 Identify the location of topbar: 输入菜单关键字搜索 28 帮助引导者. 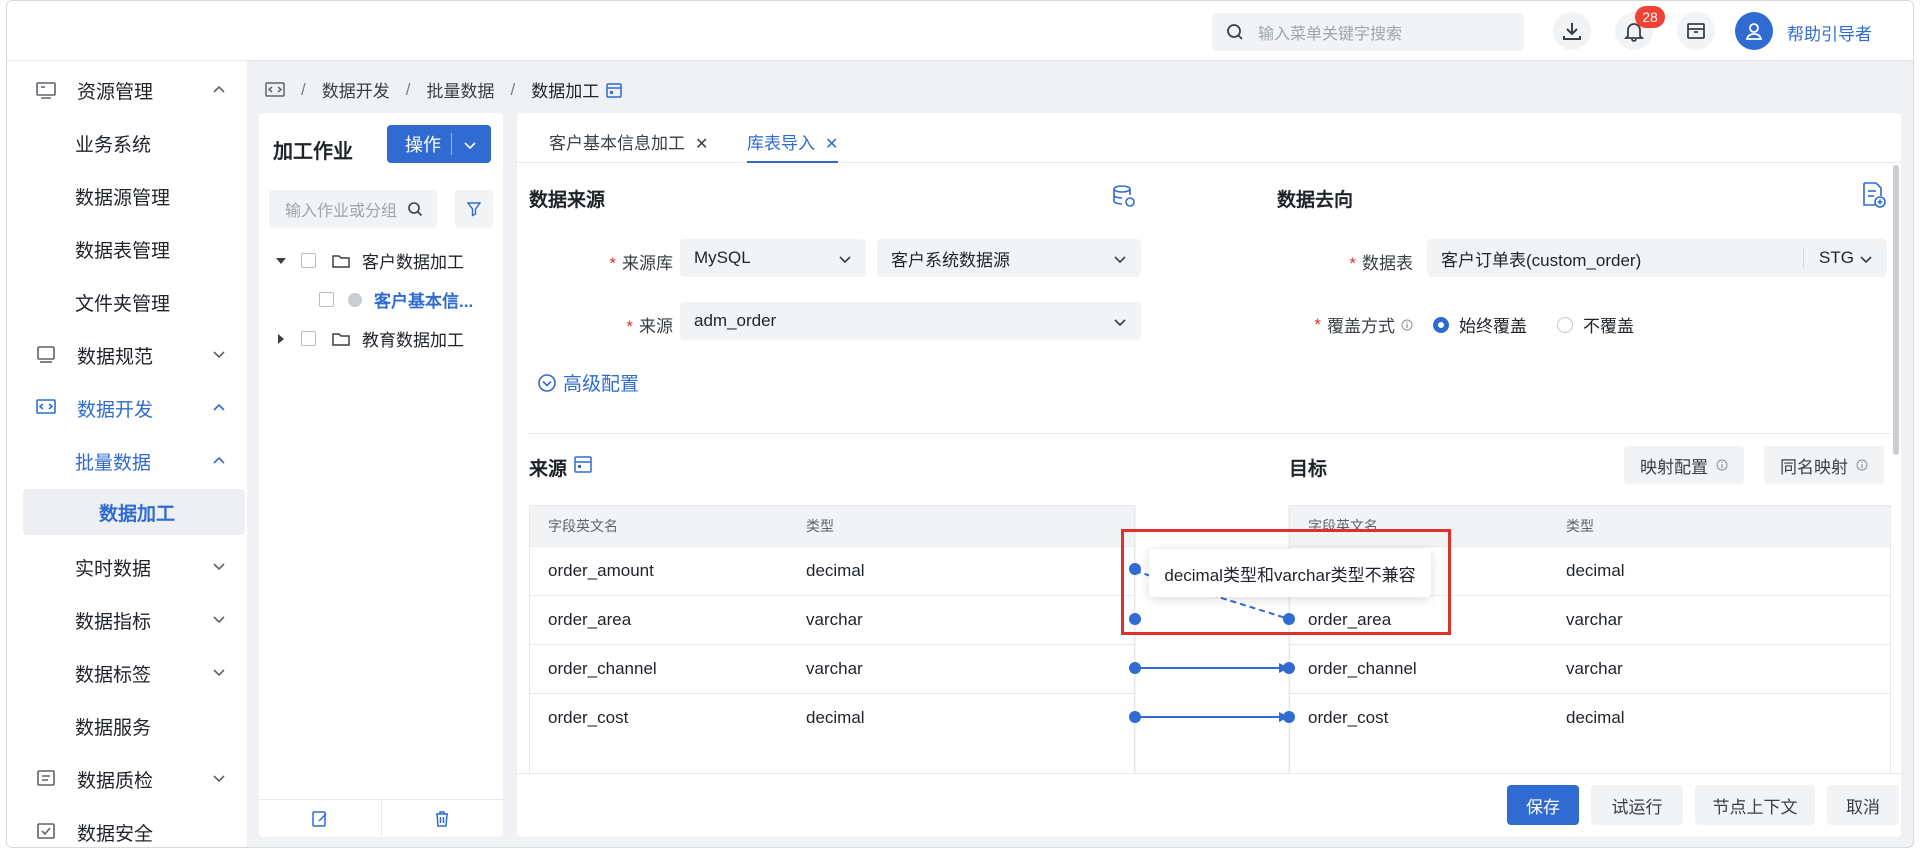
(960, 31).